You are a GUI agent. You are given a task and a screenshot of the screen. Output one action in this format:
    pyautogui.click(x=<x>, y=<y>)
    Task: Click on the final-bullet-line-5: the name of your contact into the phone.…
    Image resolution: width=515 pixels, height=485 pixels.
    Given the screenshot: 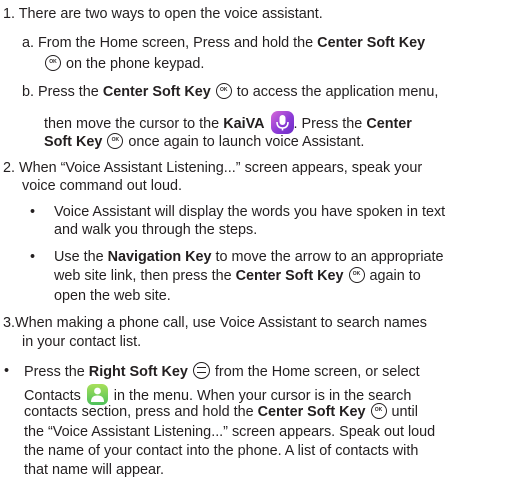 What is the action you would take?
    pyautogui.click(x=221, y=451)
    